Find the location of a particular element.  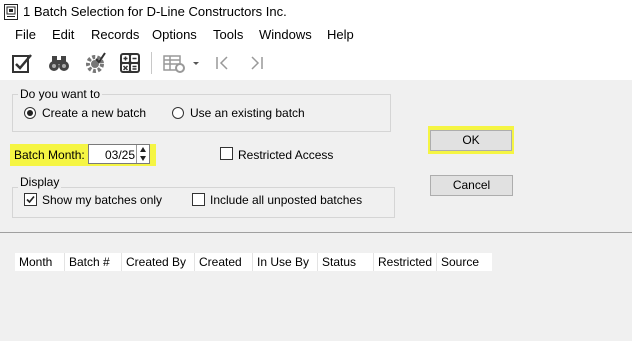

ok-button: OK is located at coordinates (471, 140).